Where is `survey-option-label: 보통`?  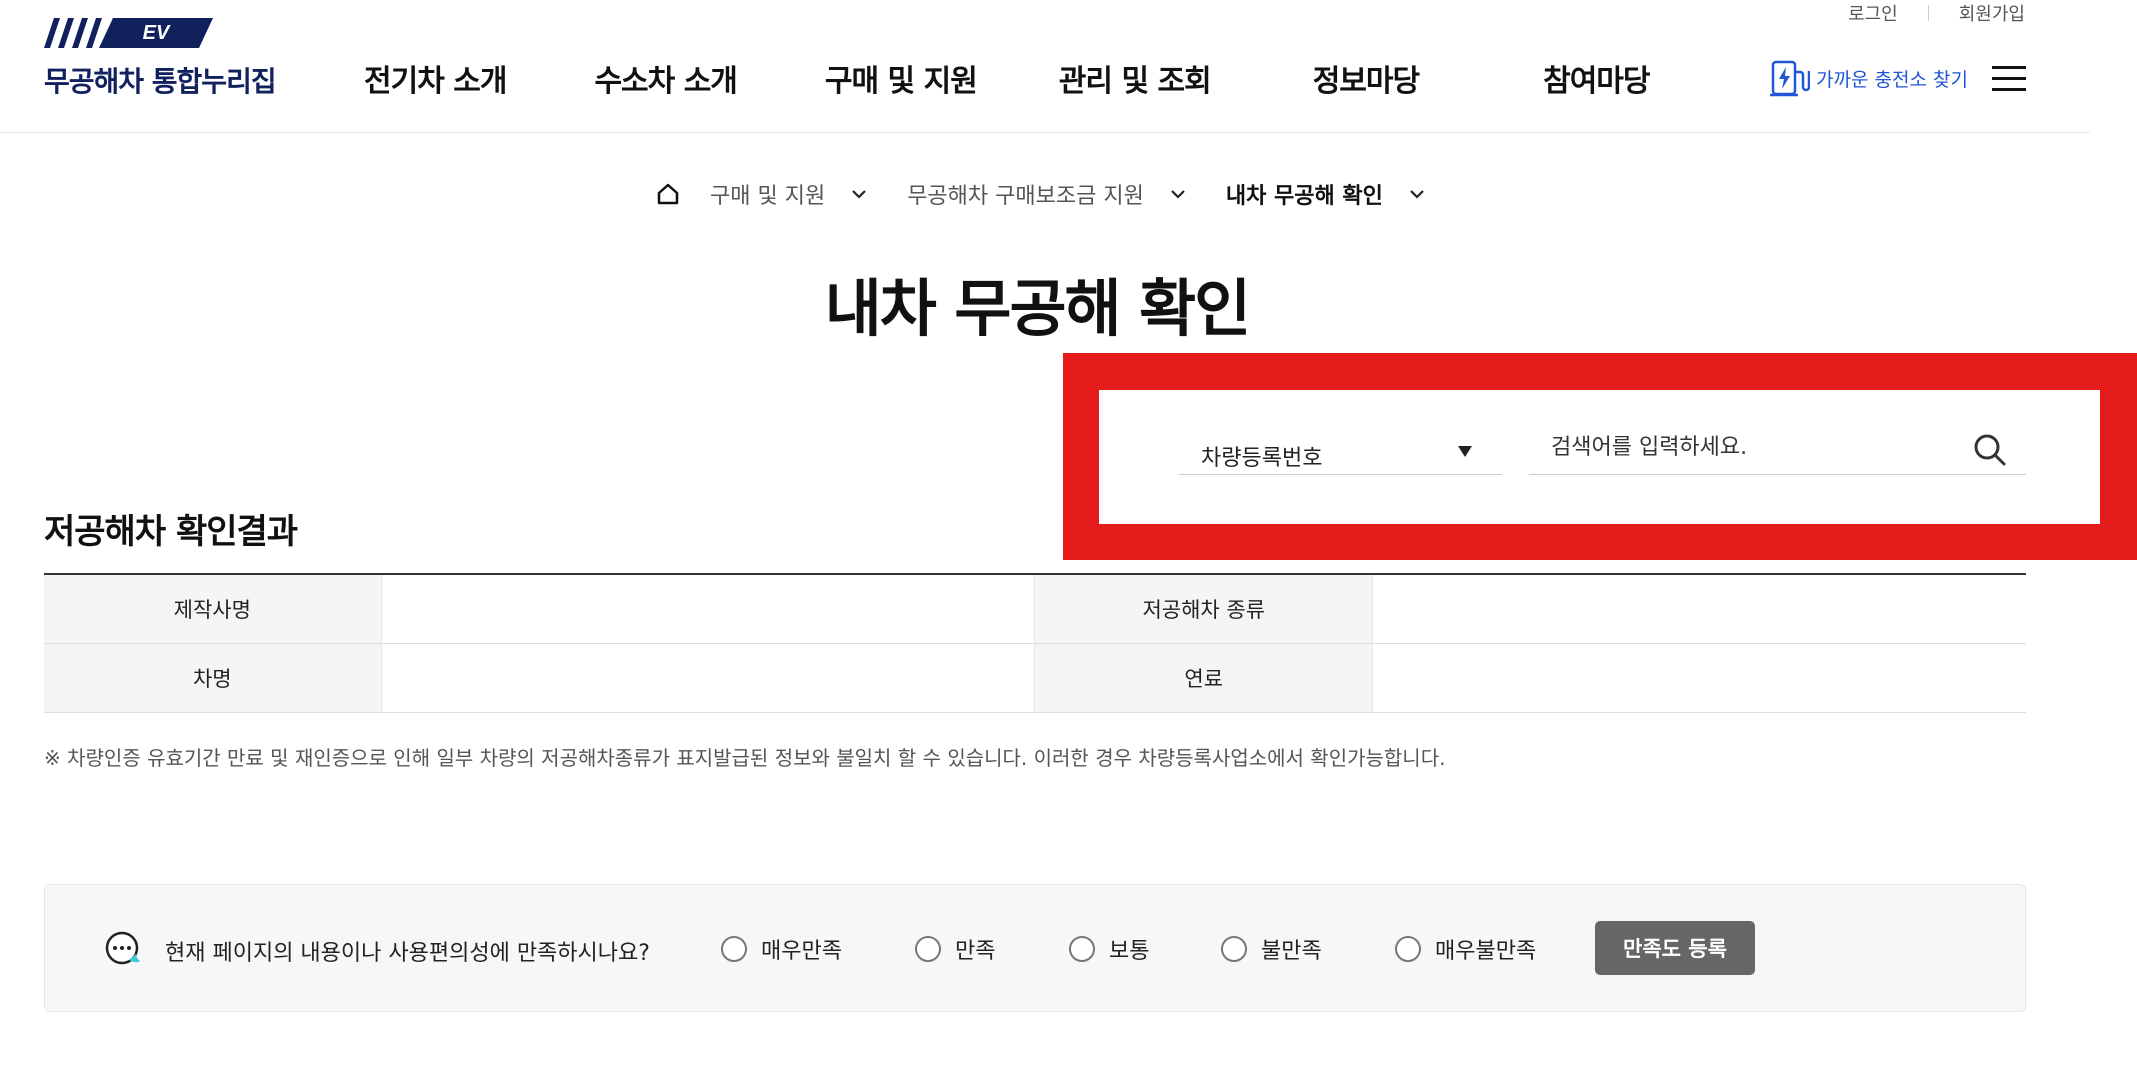 survey-option-label: 보통 is located at coordinates (1129, 951).